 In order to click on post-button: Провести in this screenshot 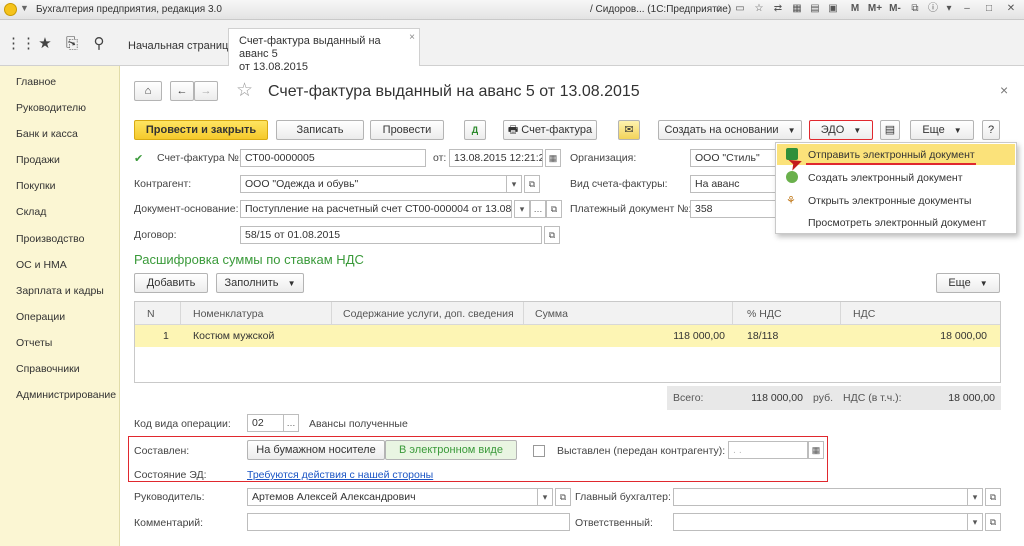, I will do `click(407, 130)`.